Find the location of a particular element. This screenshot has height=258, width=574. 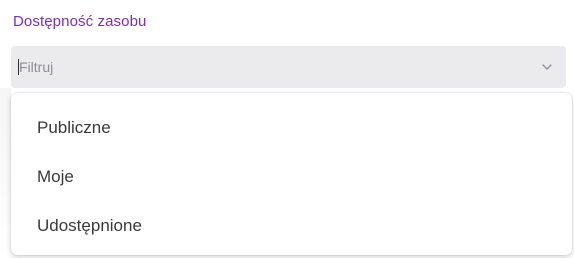

chevron-down-icon is located at coordinates (547, 67).